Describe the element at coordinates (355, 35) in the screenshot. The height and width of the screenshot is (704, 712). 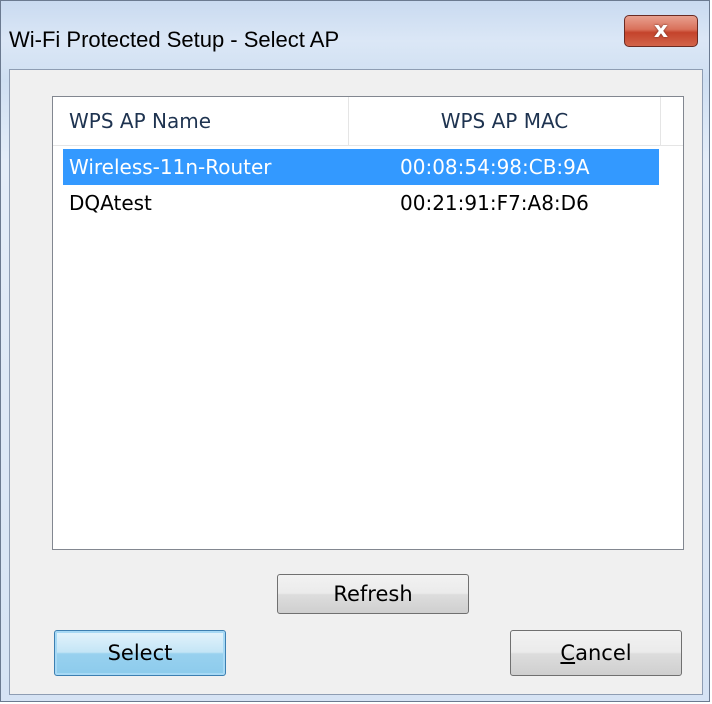
I see `title-bar: Wi-Fi Protected Setup - Select AP x` at that location.